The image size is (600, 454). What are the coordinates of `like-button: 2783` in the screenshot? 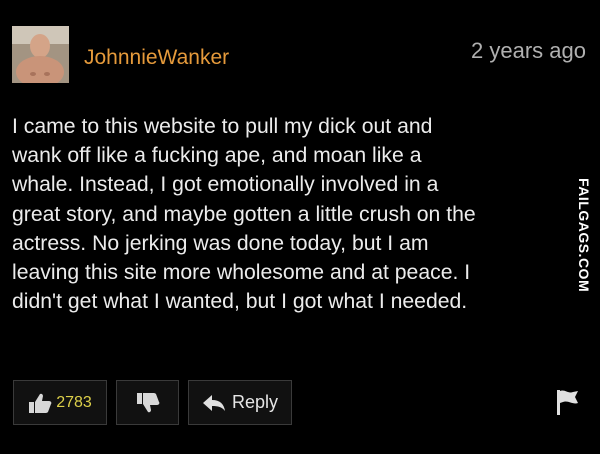 It's located at (60, 402).